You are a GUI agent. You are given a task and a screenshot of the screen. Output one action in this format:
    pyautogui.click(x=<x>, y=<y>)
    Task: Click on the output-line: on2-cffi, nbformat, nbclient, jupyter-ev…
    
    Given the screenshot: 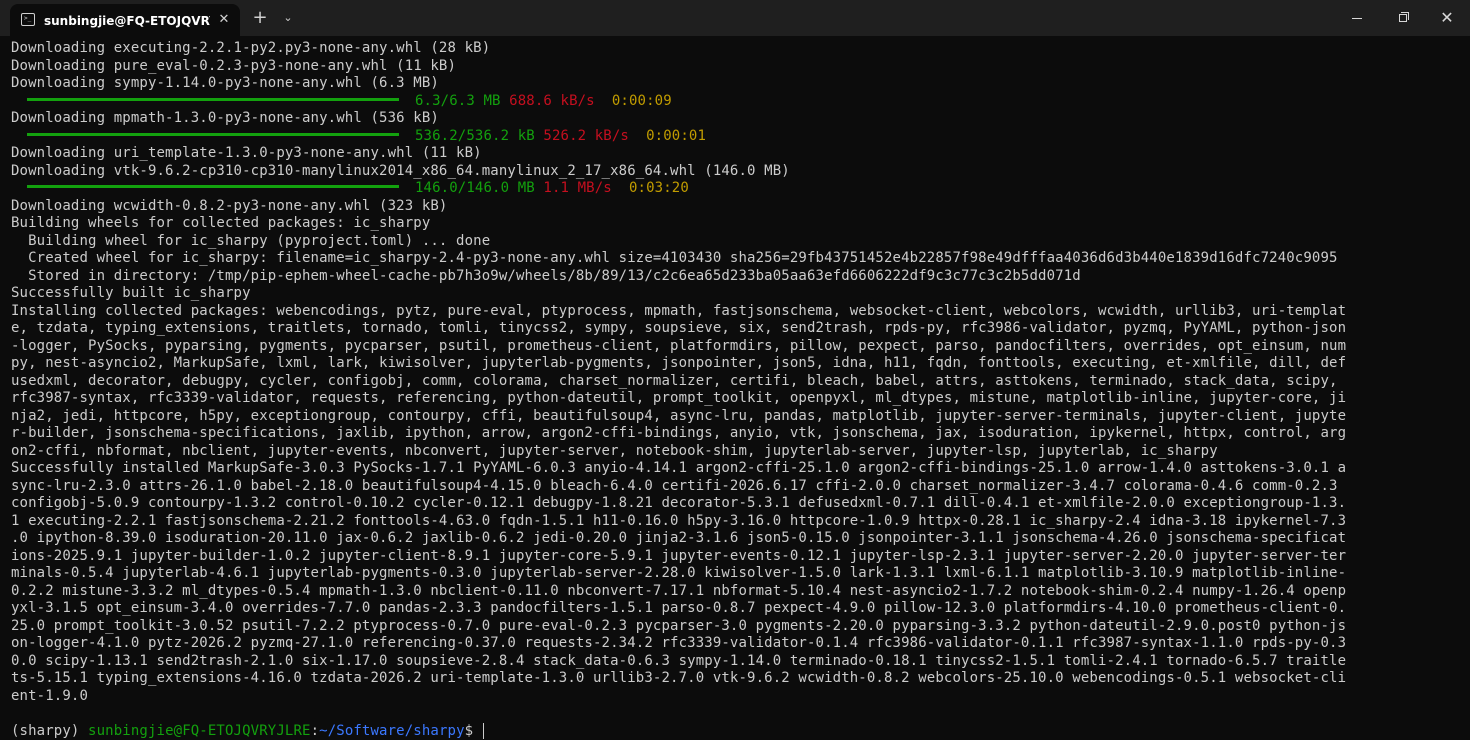 What is the action you would take?
    pyautogui.click(x=614, y=450)
    